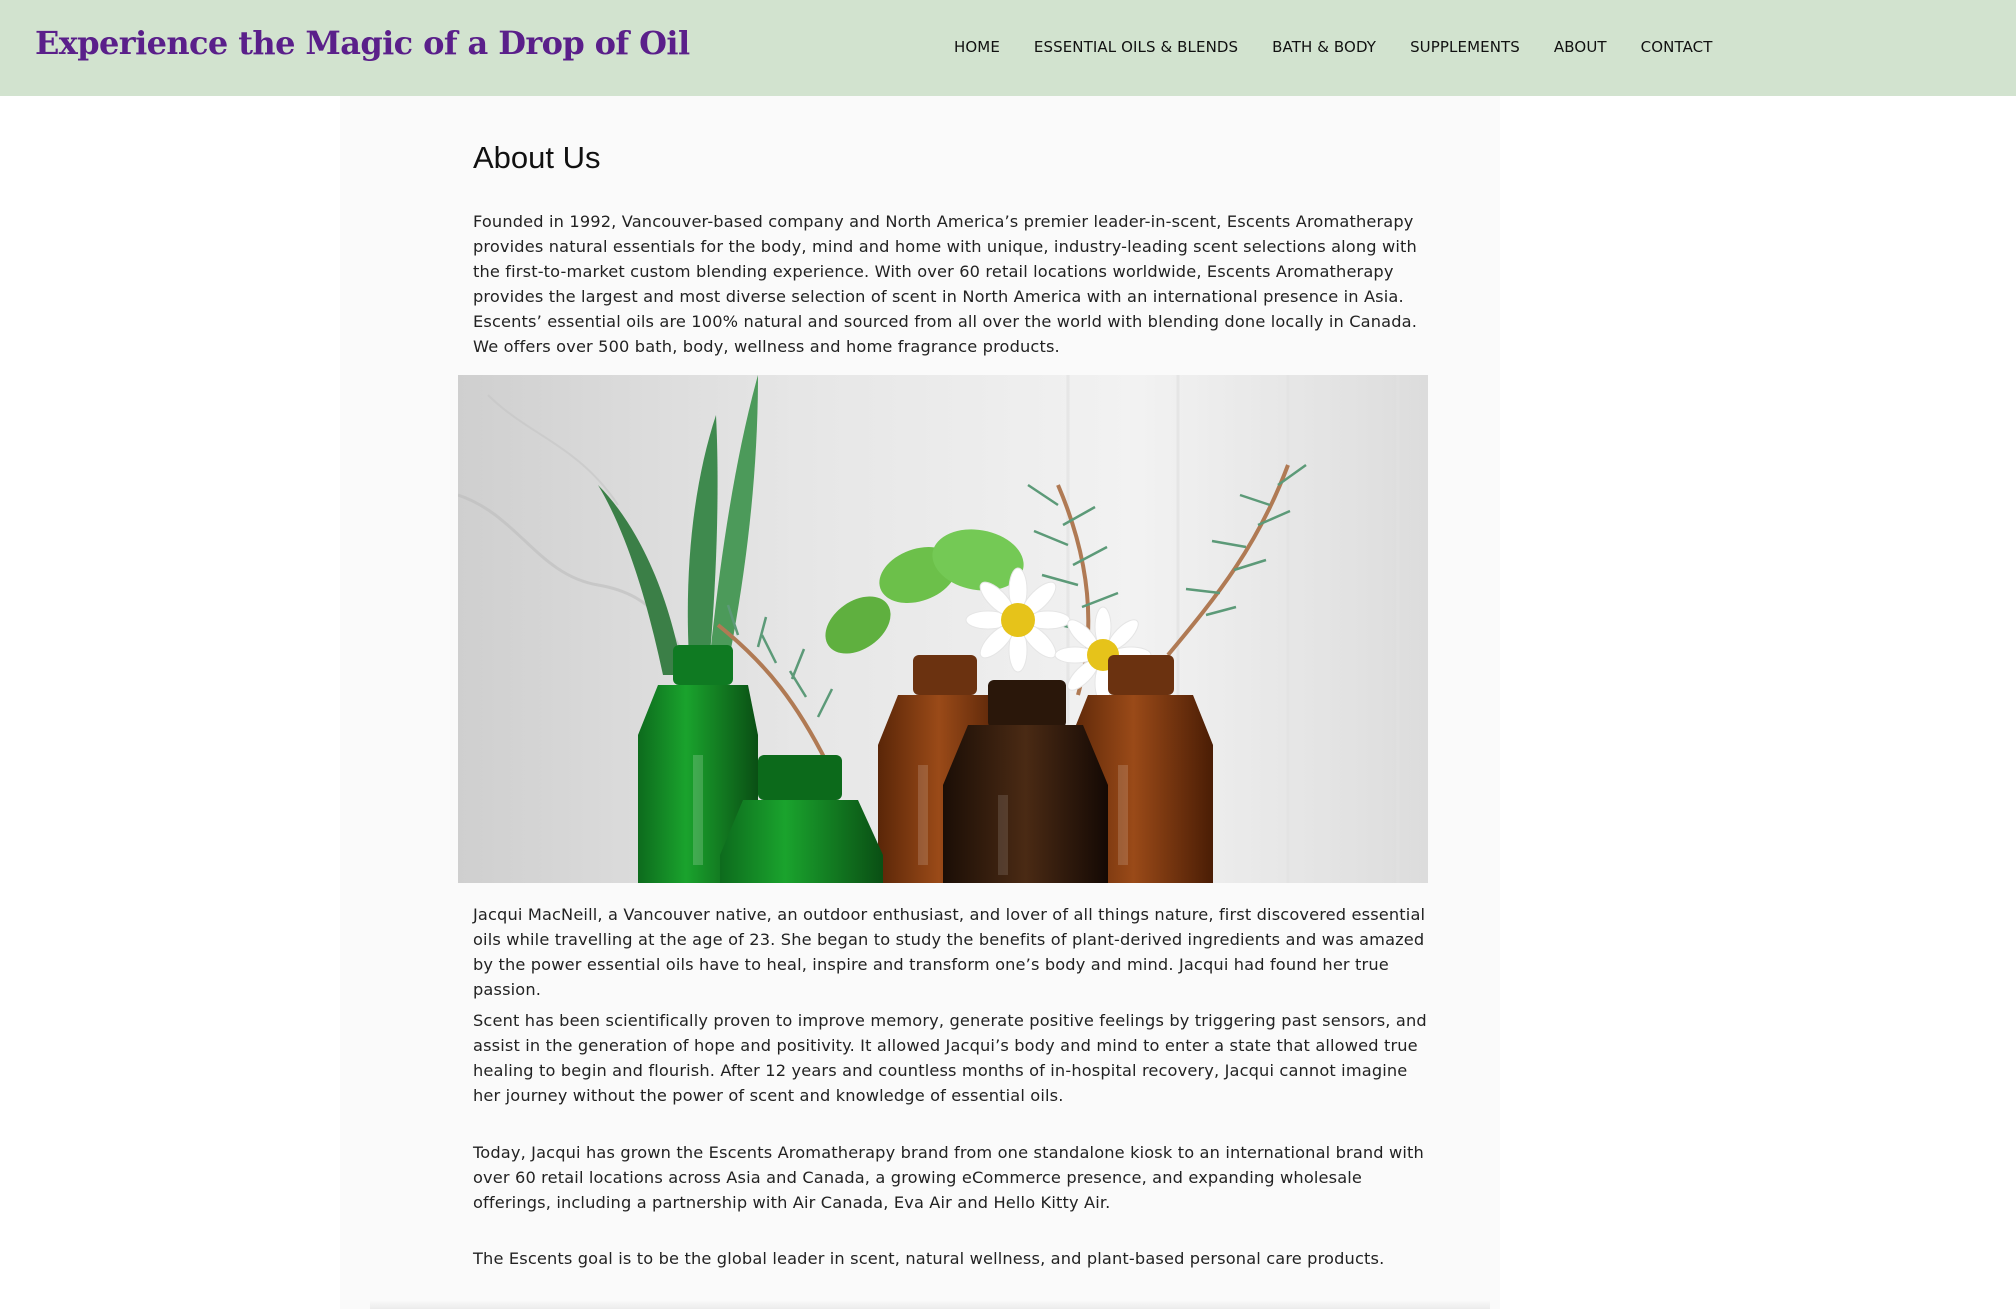 The width and height of the screenshot is (2016, 1309). I want to click on nav-supplements: SUPPLEMENTS, so click(1465, 47).